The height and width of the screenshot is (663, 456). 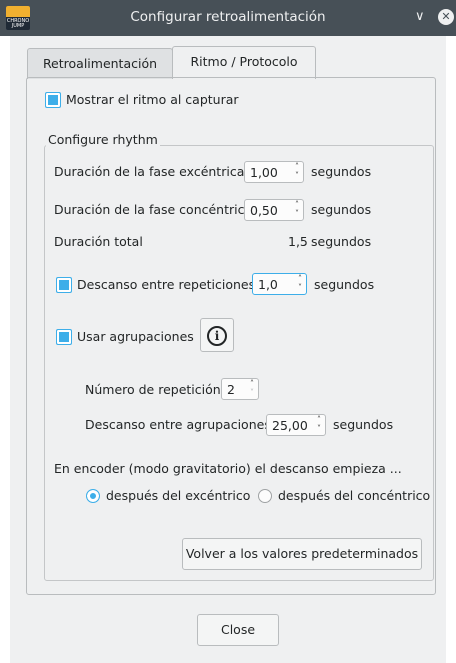 I want to click on rest-clusters-spinbox: 25,00 ˄ ˅, so click(x=296, y=425).